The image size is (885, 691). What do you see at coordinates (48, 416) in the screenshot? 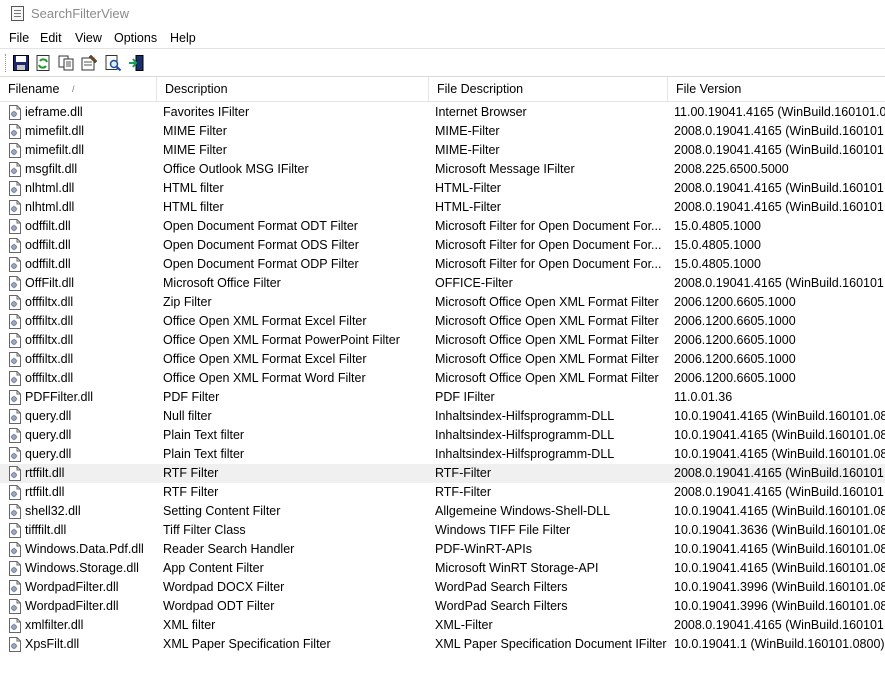
I see `cell-filename: query.dll` at bounding box center [48, 416].